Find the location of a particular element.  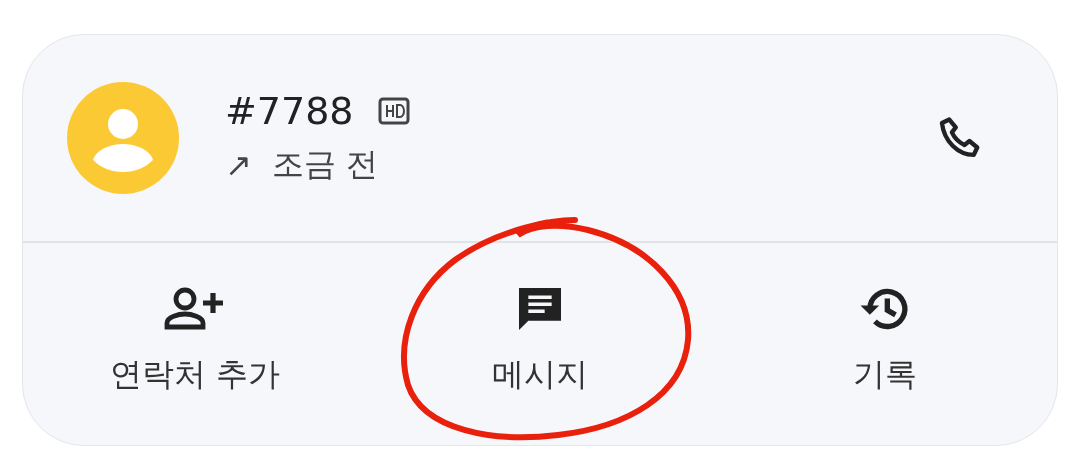

caller-name: #7788 is located at coordinates (289, 111).